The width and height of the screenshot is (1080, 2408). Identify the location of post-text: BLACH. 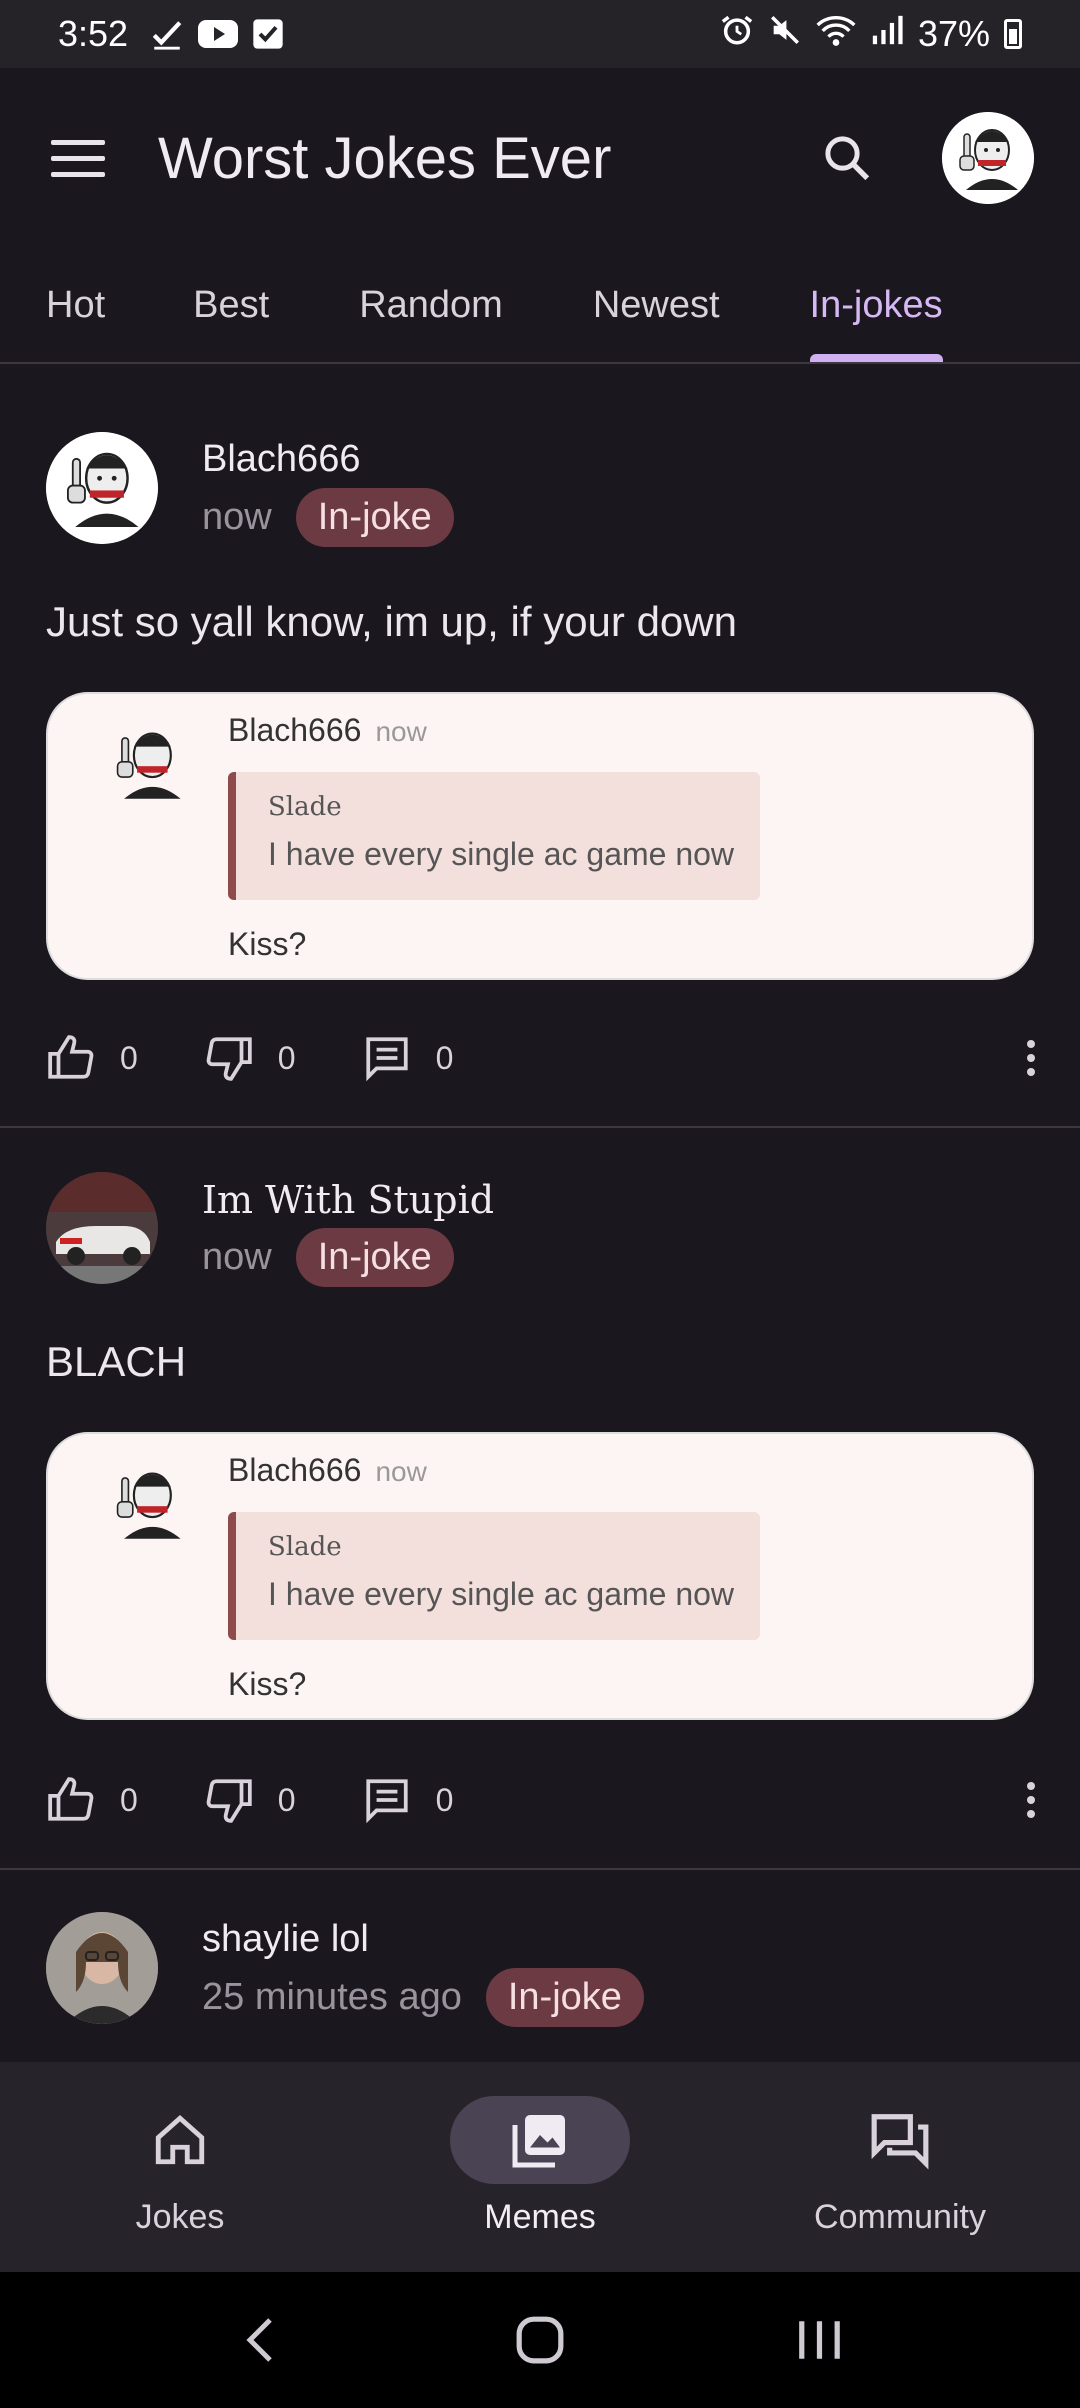
(116, 1361).